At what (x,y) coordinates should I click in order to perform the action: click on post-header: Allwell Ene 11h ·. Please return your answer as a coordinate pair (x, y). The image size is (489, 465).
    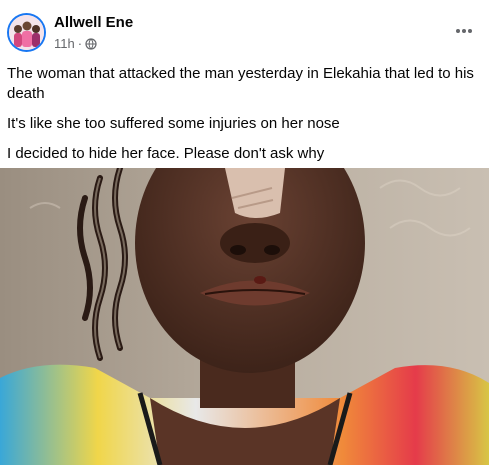
    Looking at the image, I should click on (244, 31).